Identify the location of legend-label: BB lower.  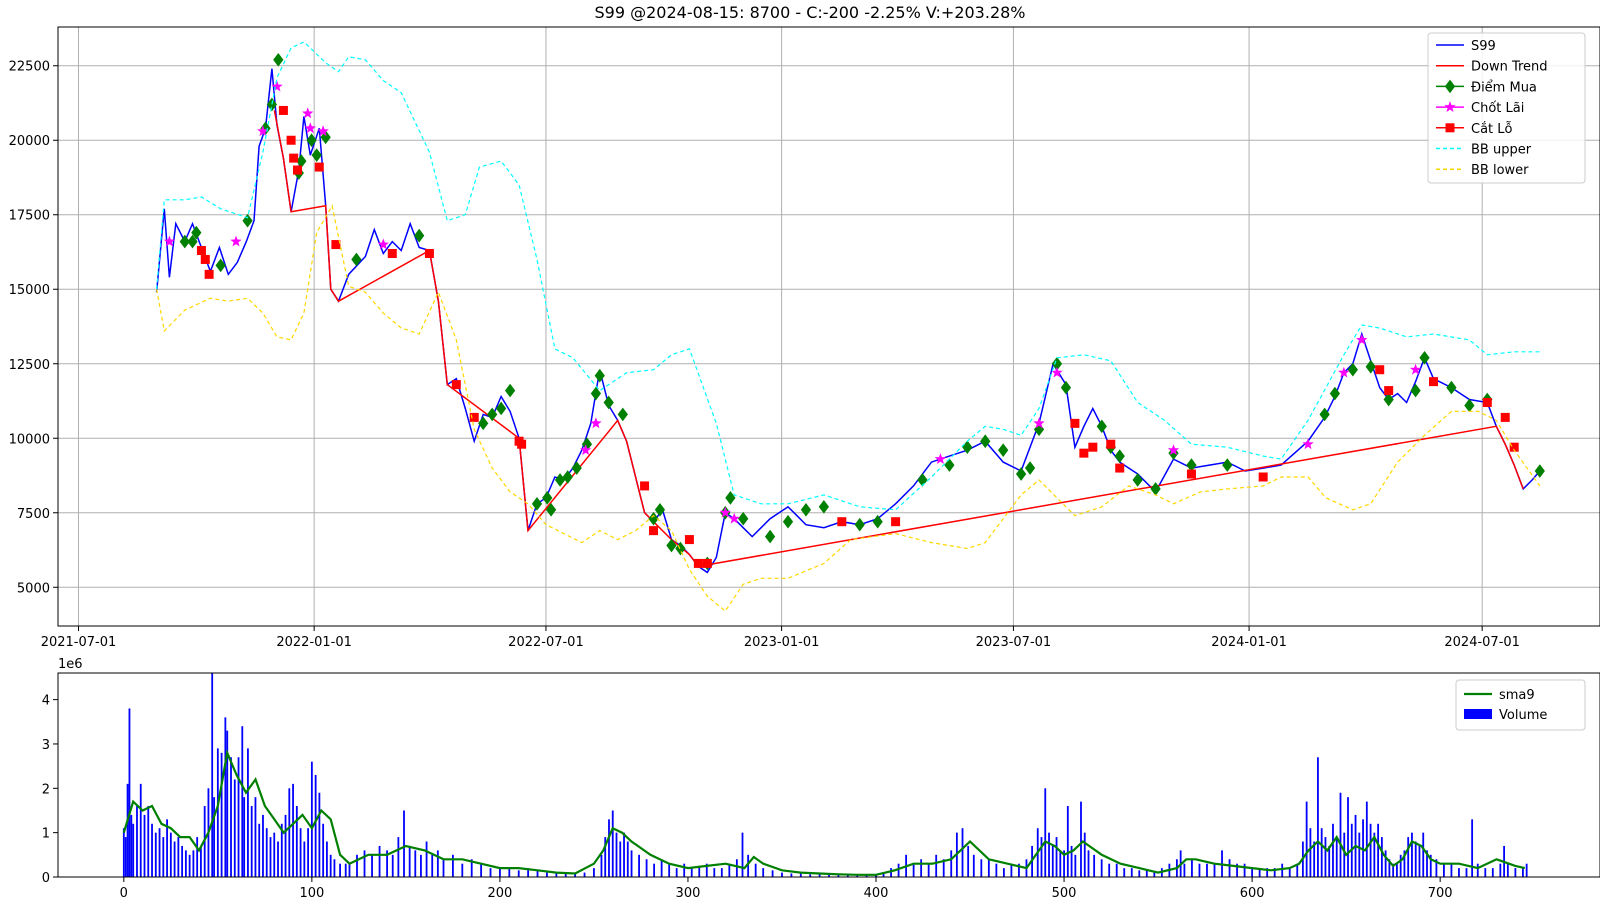
(1500, 170).